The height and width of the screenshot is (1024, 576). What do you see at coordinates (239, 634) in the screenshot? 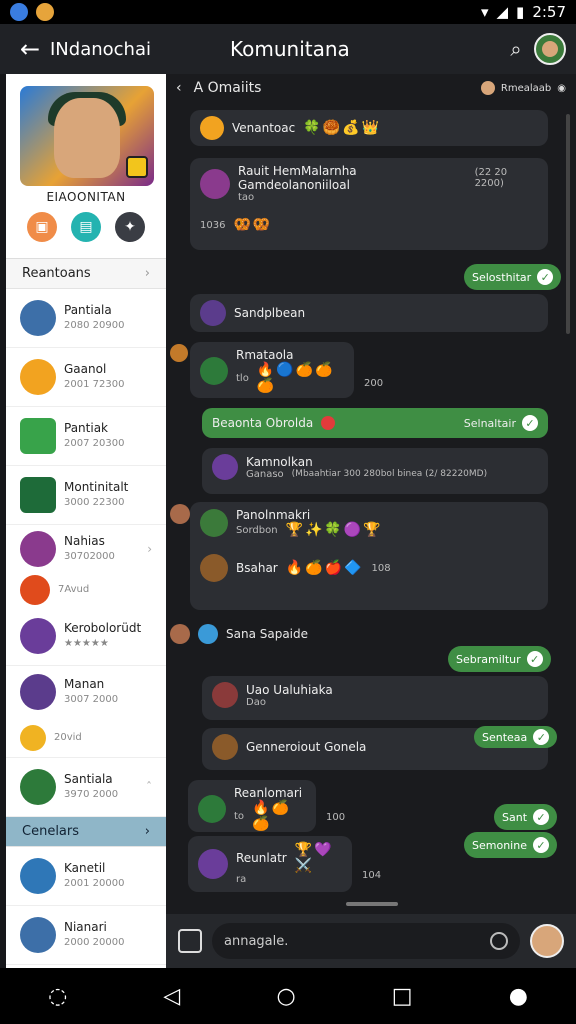
I see `sender-line: Sana Sapaide` at bounding box center [239, 634].